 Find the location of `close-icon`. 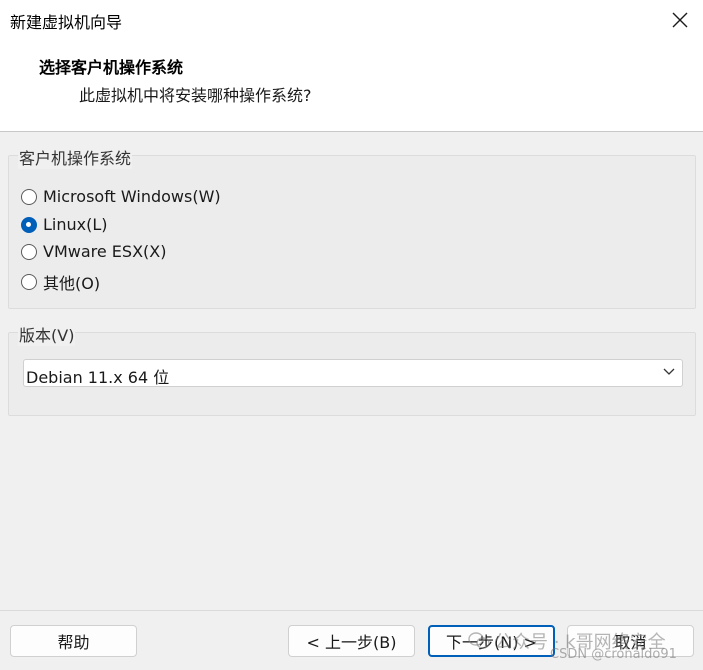

close-icon is located at coordinates (680, 20).